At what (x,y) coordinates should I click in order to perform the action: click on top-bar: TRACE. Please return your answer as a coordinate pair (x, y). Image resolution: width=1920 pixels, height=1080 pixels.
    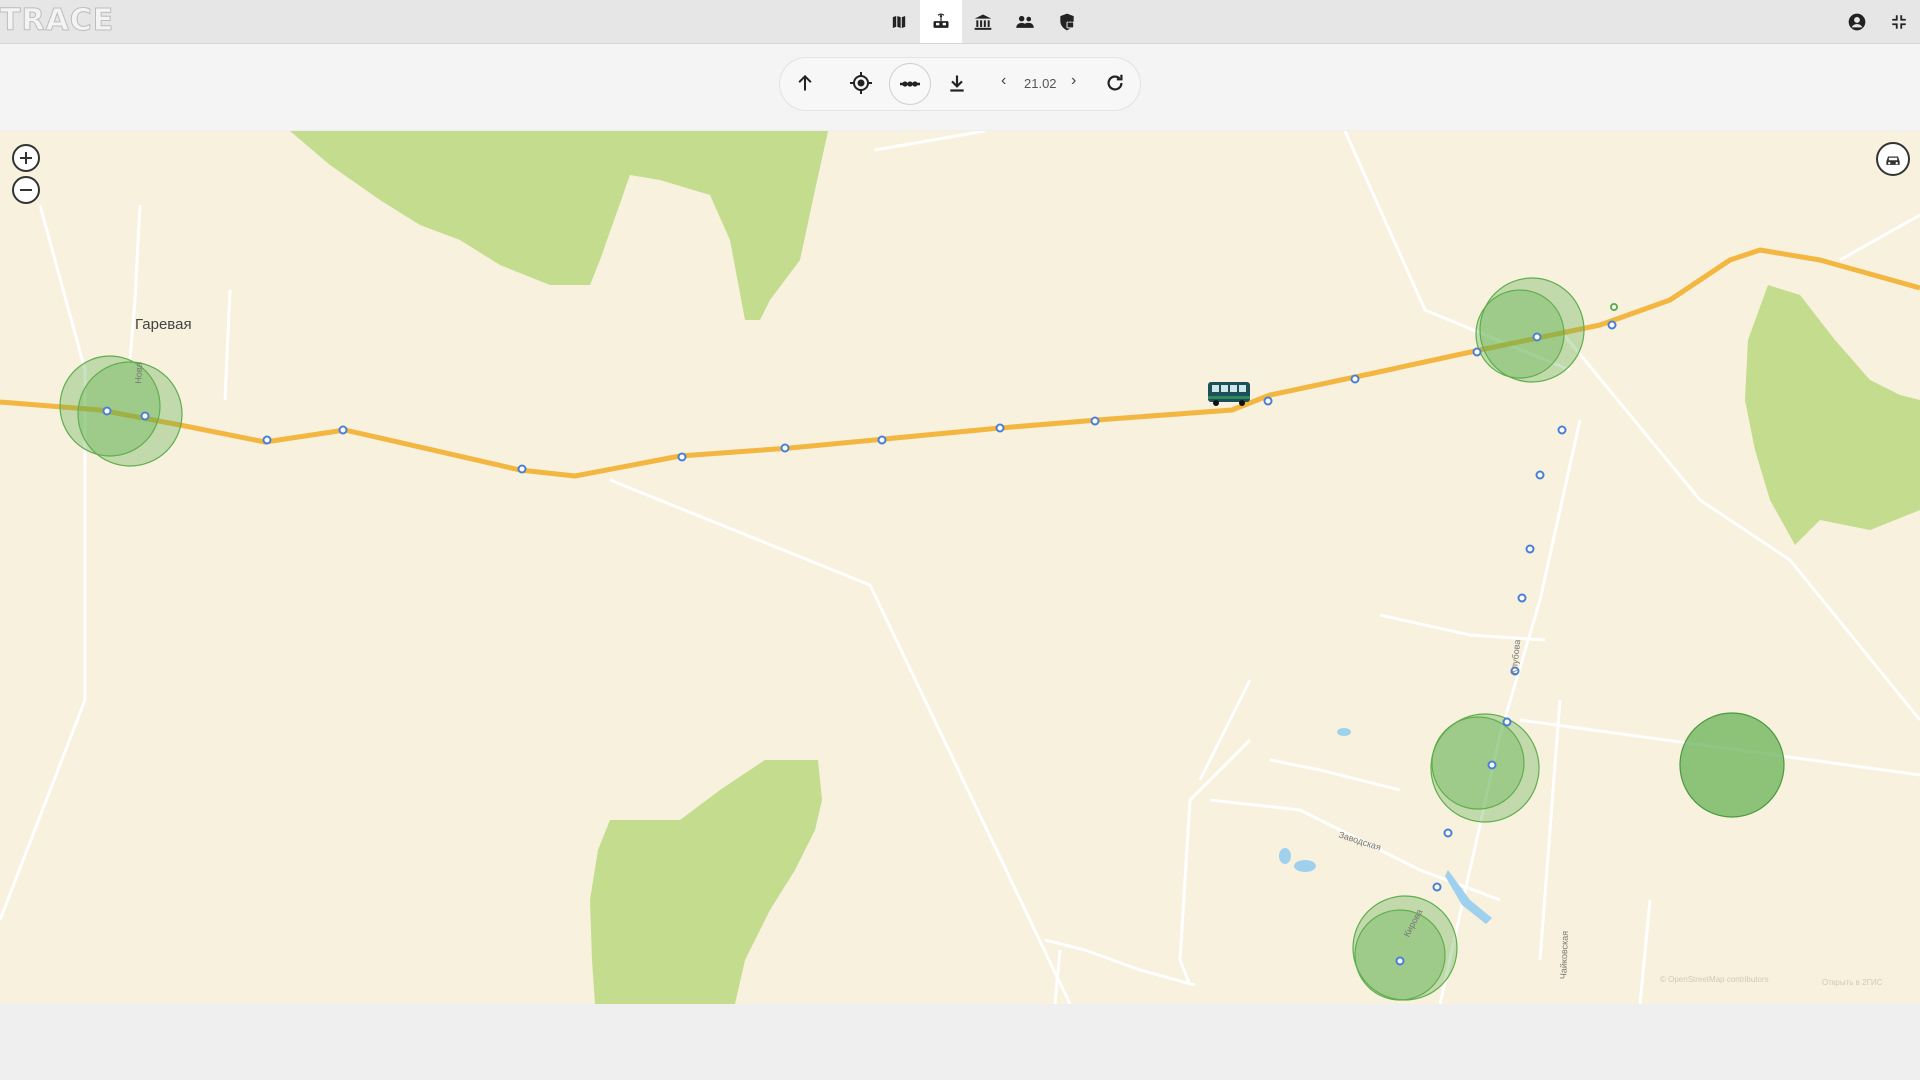
    Looking at the image, I should click on (960, 22).